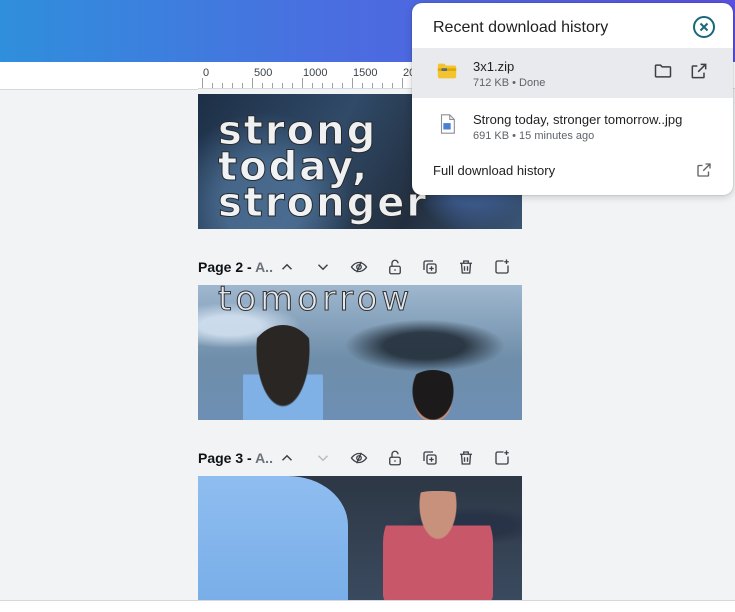 This screenshot has height=612, width=735. I want to click on download-history-title: Recent download history, so click(521, 27).